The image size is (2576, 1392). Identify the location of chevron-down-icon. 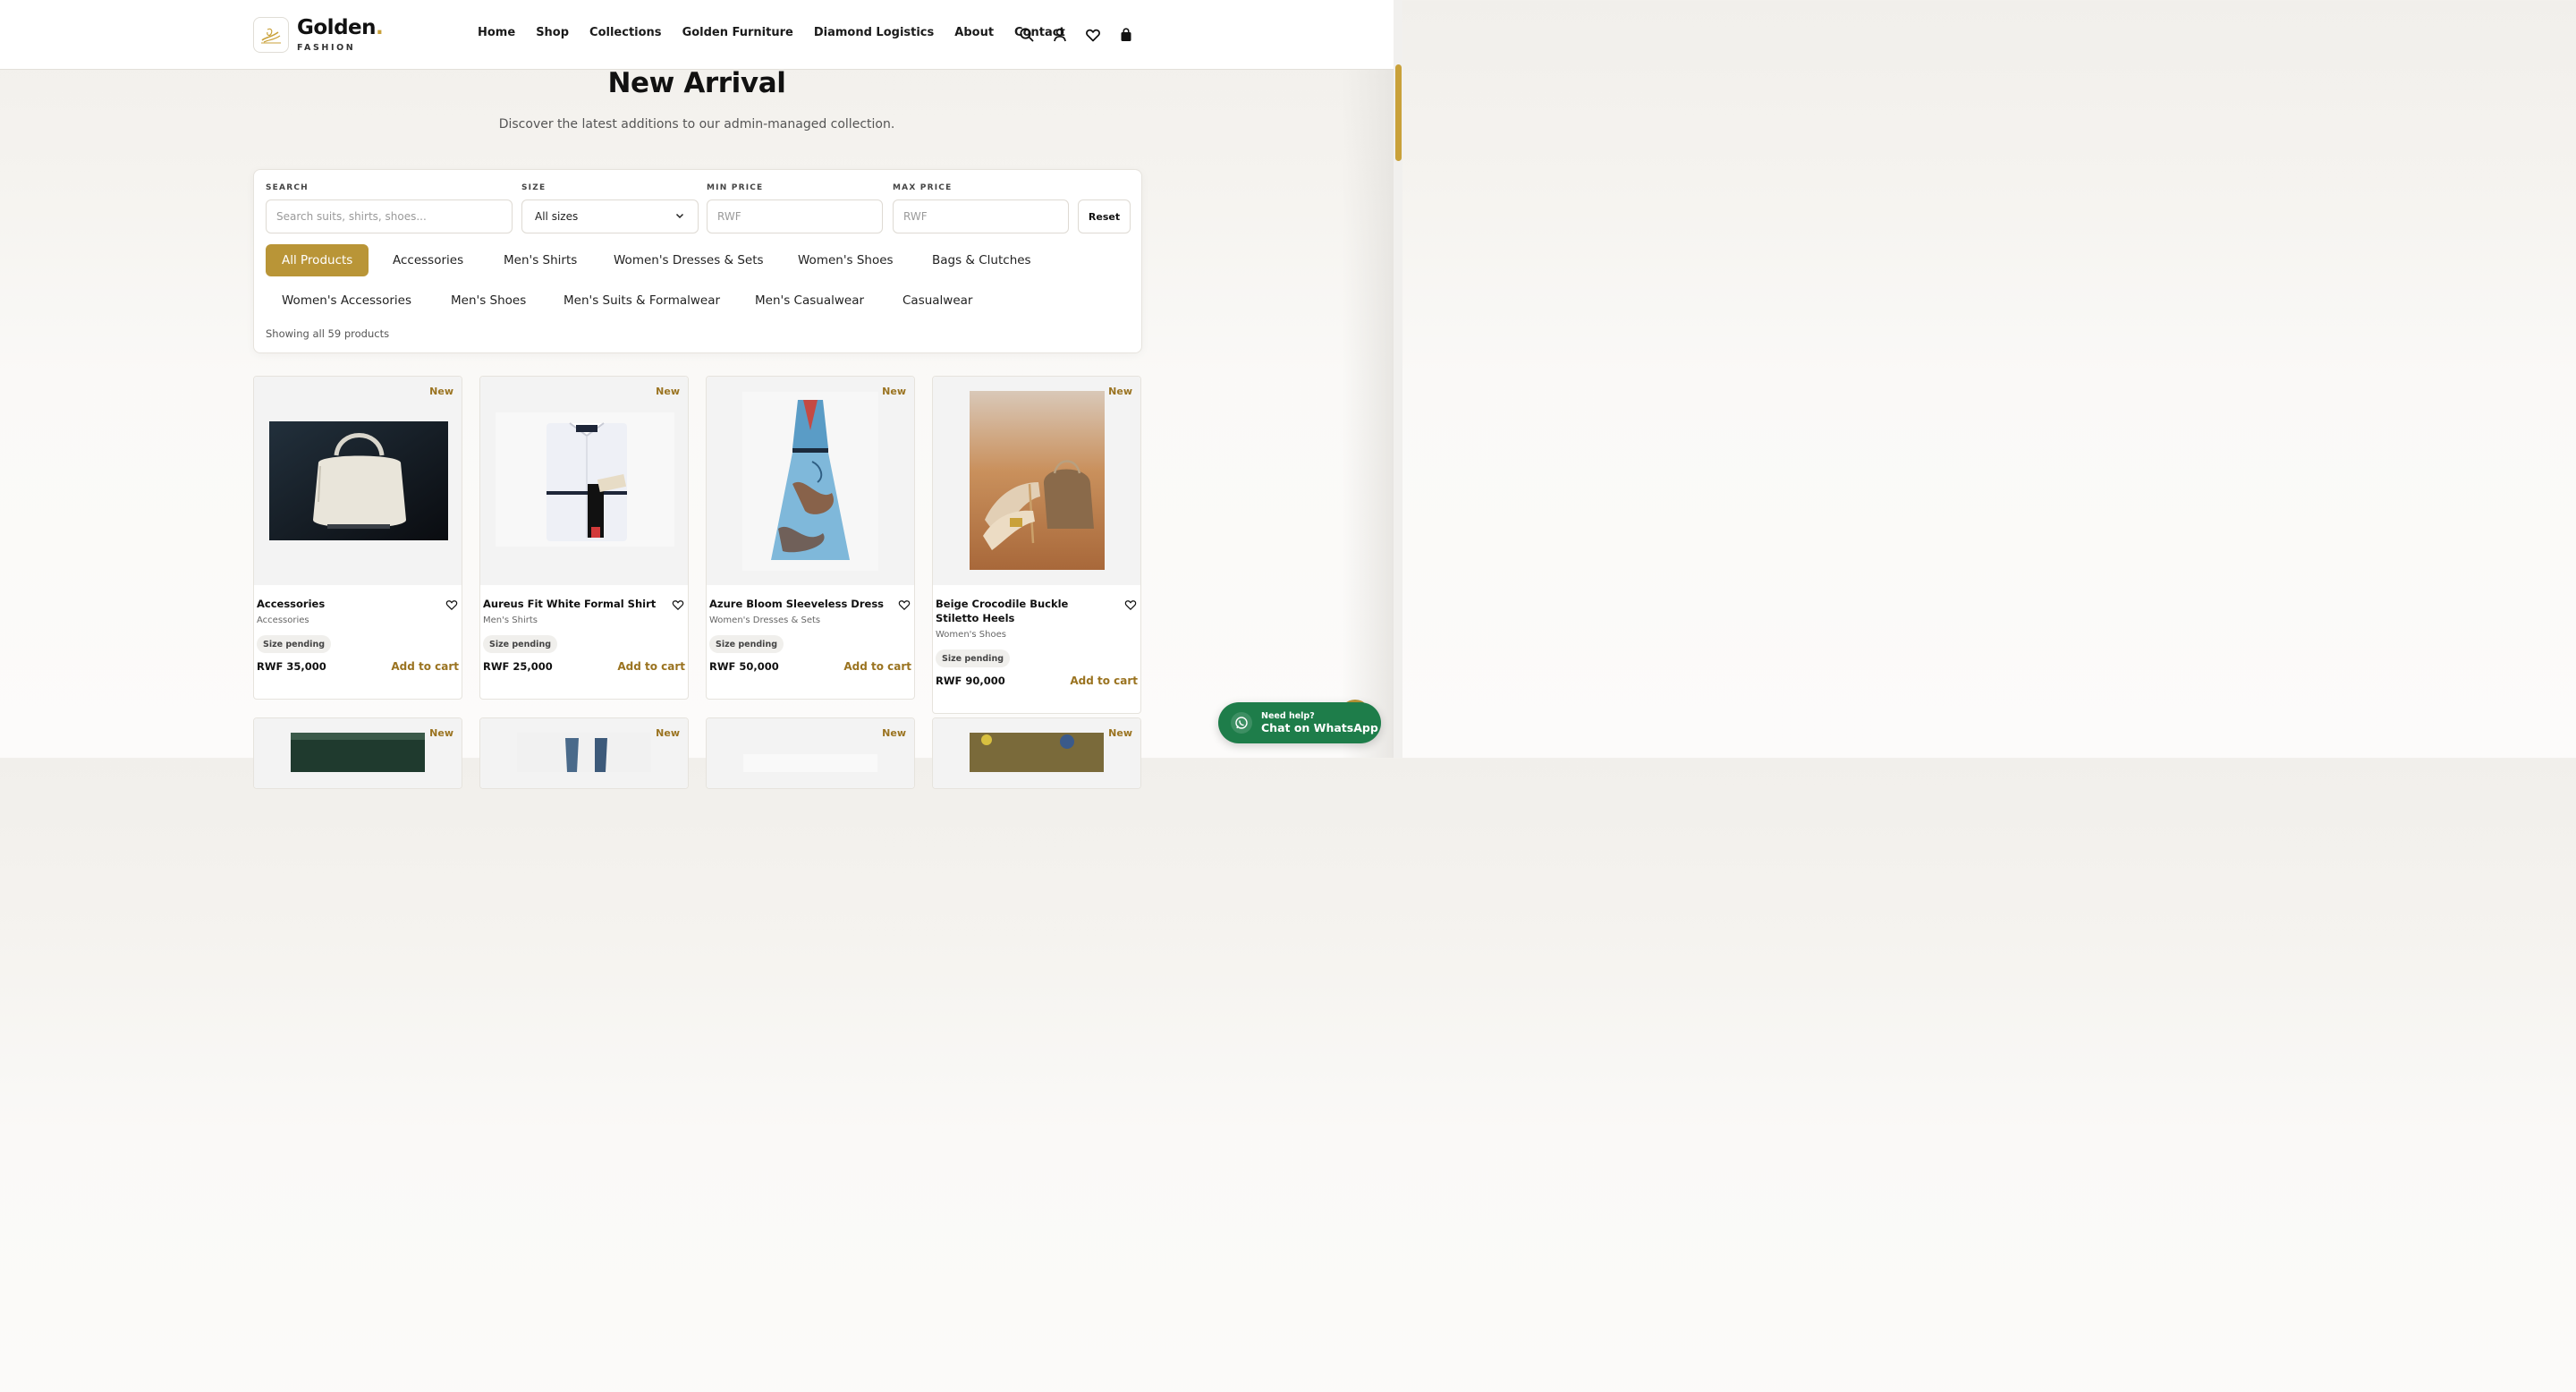
(679, 217).